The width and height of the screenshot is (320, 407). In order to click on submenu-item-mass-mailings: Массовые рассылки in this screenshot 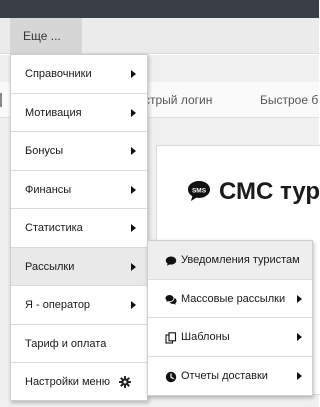, I will do `click(230, 299)`.